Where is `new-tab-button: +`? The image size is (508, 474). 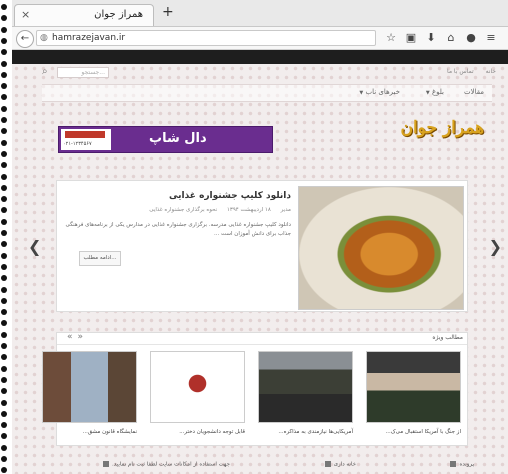
new-tab-button: + is located at coordinates (168, 12).